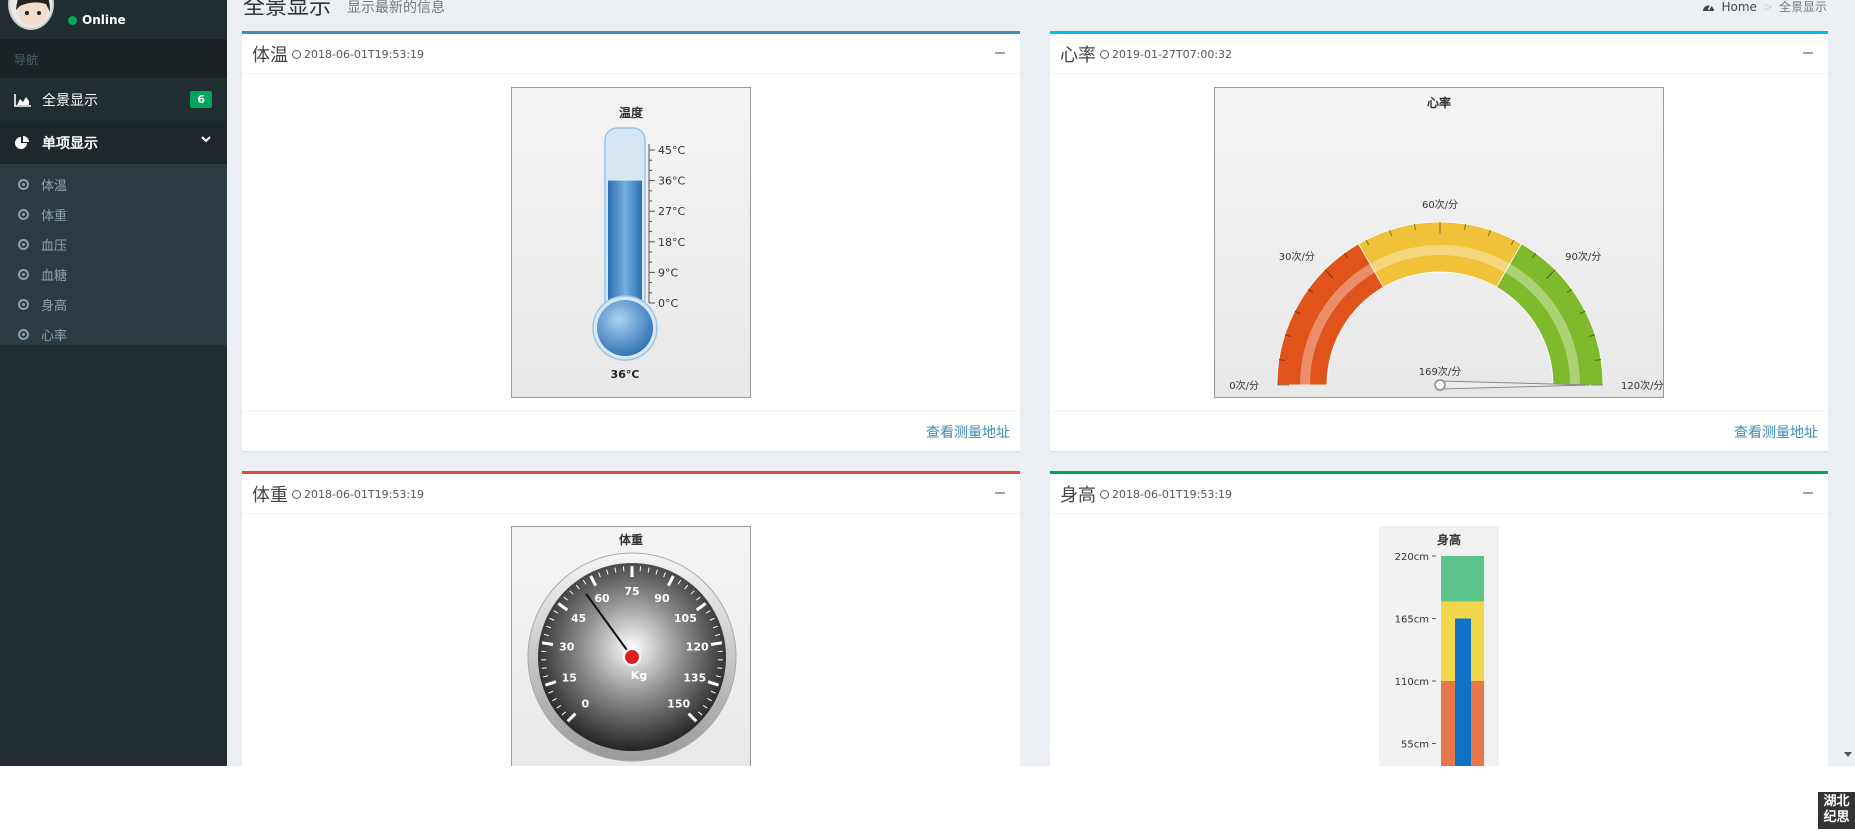  What do you see at coordinates (1439, 494) in the screenshot?
I see `box-header: 身高 2018-06-01T19:53:19` at bounding box center [1439, 494].